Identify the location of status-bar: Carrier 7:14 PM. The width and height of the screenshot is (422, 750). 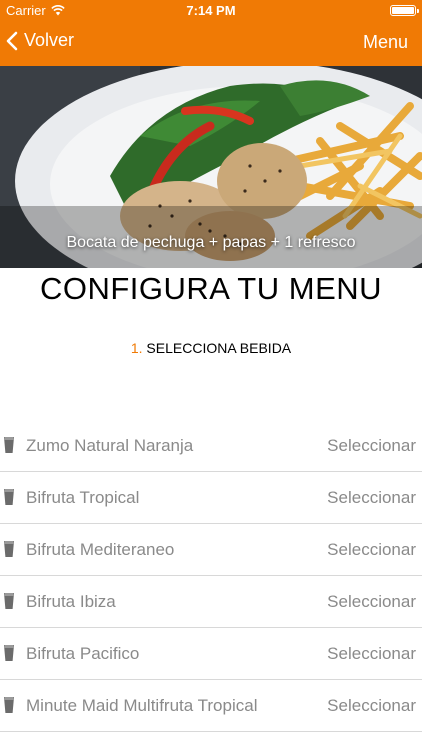
(211, 10).